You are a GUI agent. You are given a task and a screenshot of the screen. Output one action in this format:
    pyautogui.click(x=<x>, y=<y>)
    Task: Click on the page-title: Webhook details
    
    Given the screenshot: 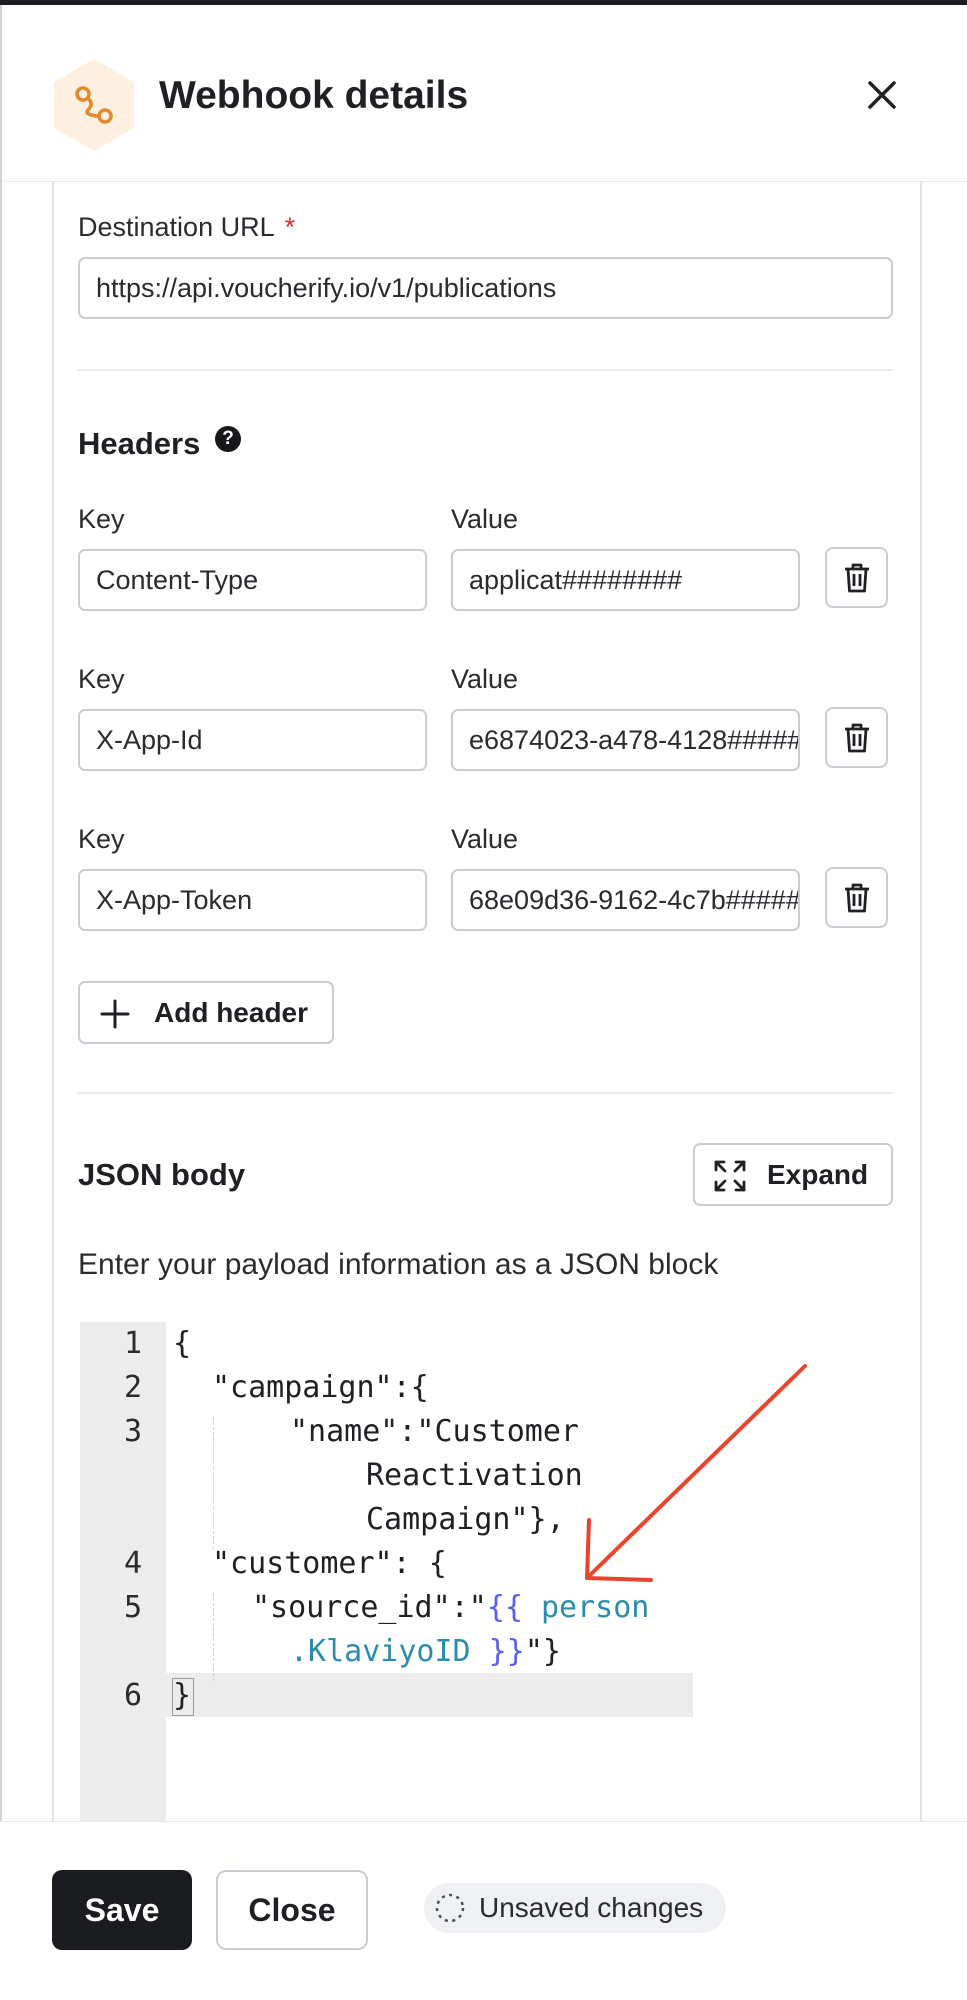 What is the action you would take?
    pyautogui.click(x=314, y=95)
    